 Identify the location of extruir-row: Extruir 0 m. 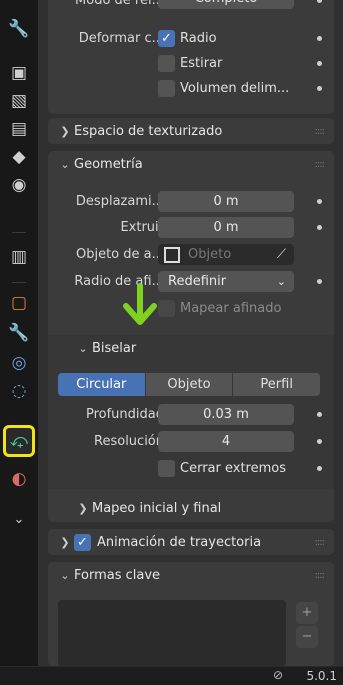
(191, 228).